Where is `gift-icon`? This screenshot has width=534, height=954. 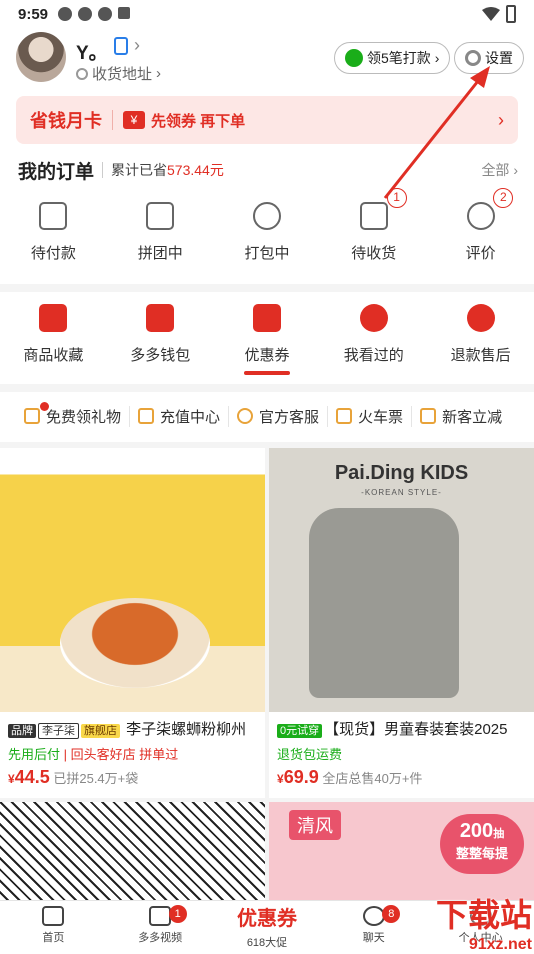 gift-icon is located at coordinates (32, 416).